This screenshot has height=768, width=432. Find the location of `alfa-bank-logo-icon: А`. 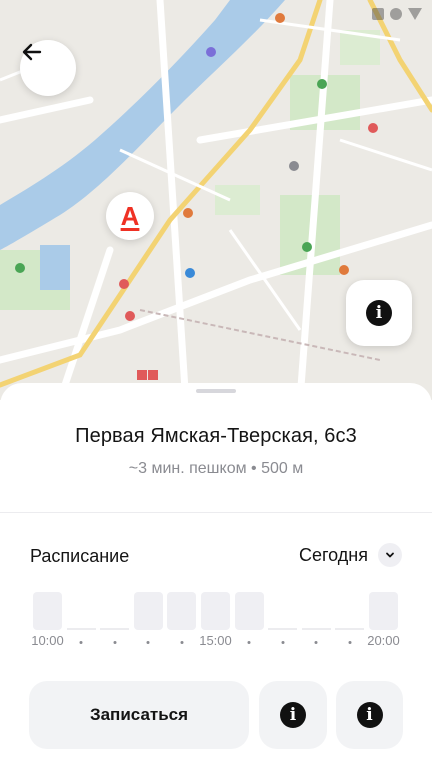

alfa-bank-logo-icon: А is located at coordinates (130, 216).